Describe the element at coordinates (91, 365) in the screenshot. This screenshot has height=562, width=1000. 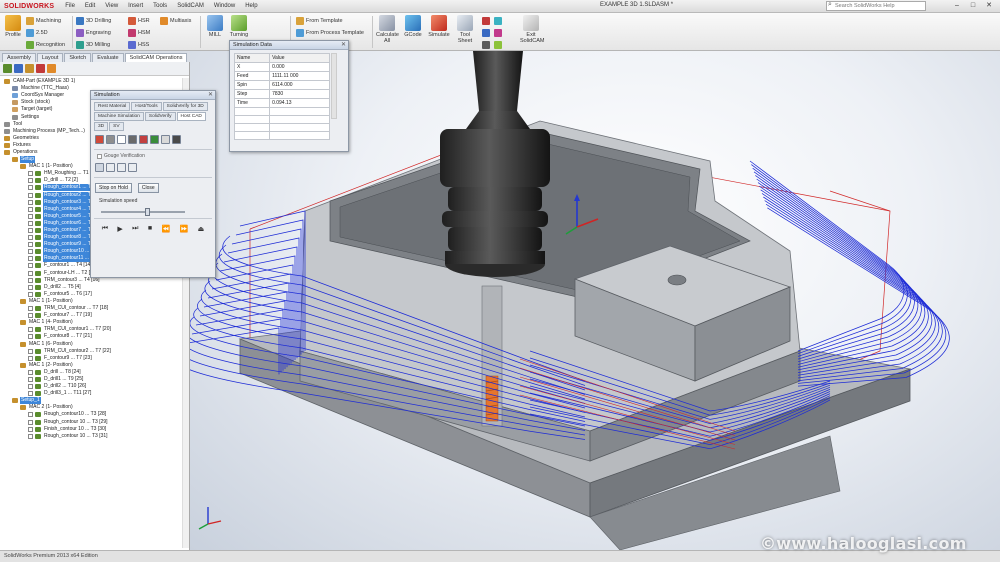
I see `tree-item: MAC 1 (2- Position)` at that location.